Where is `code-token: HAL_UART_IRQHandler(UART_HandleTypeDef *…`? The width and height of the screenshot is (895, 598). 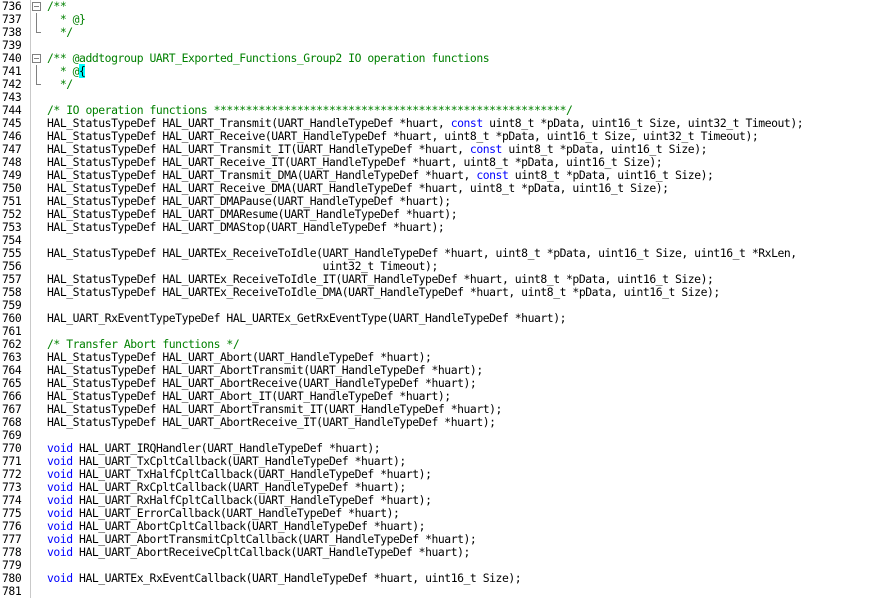 code-token: HAL_UART_IRQHandler(UART_HandleTypeDef *… is located at coordinates (226, 448).